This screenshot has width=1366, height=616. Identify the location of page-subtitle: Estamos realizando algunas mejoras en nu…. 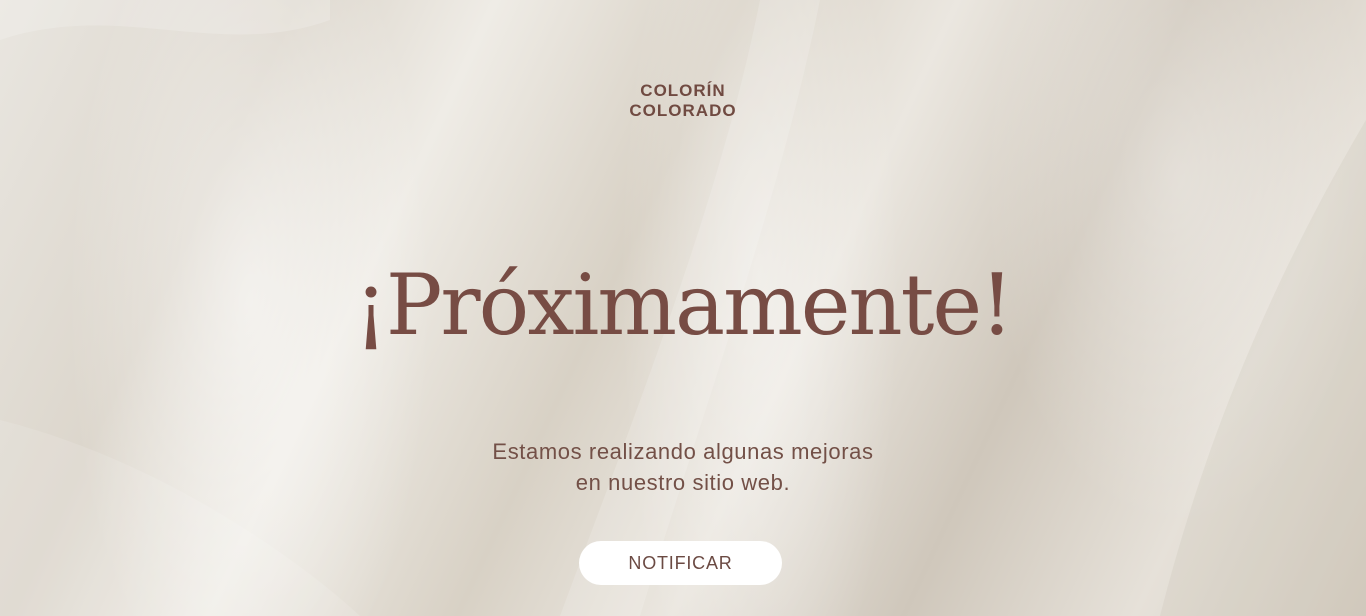
(683, 467).